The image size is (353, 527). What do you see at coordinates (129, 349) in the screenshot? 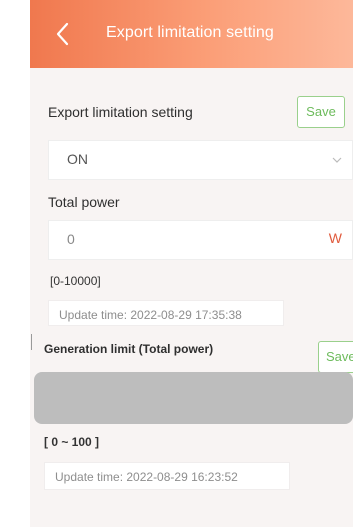
I see `generation-limit-label: Generation limit (Total power)` at bounding box center [129, 349].